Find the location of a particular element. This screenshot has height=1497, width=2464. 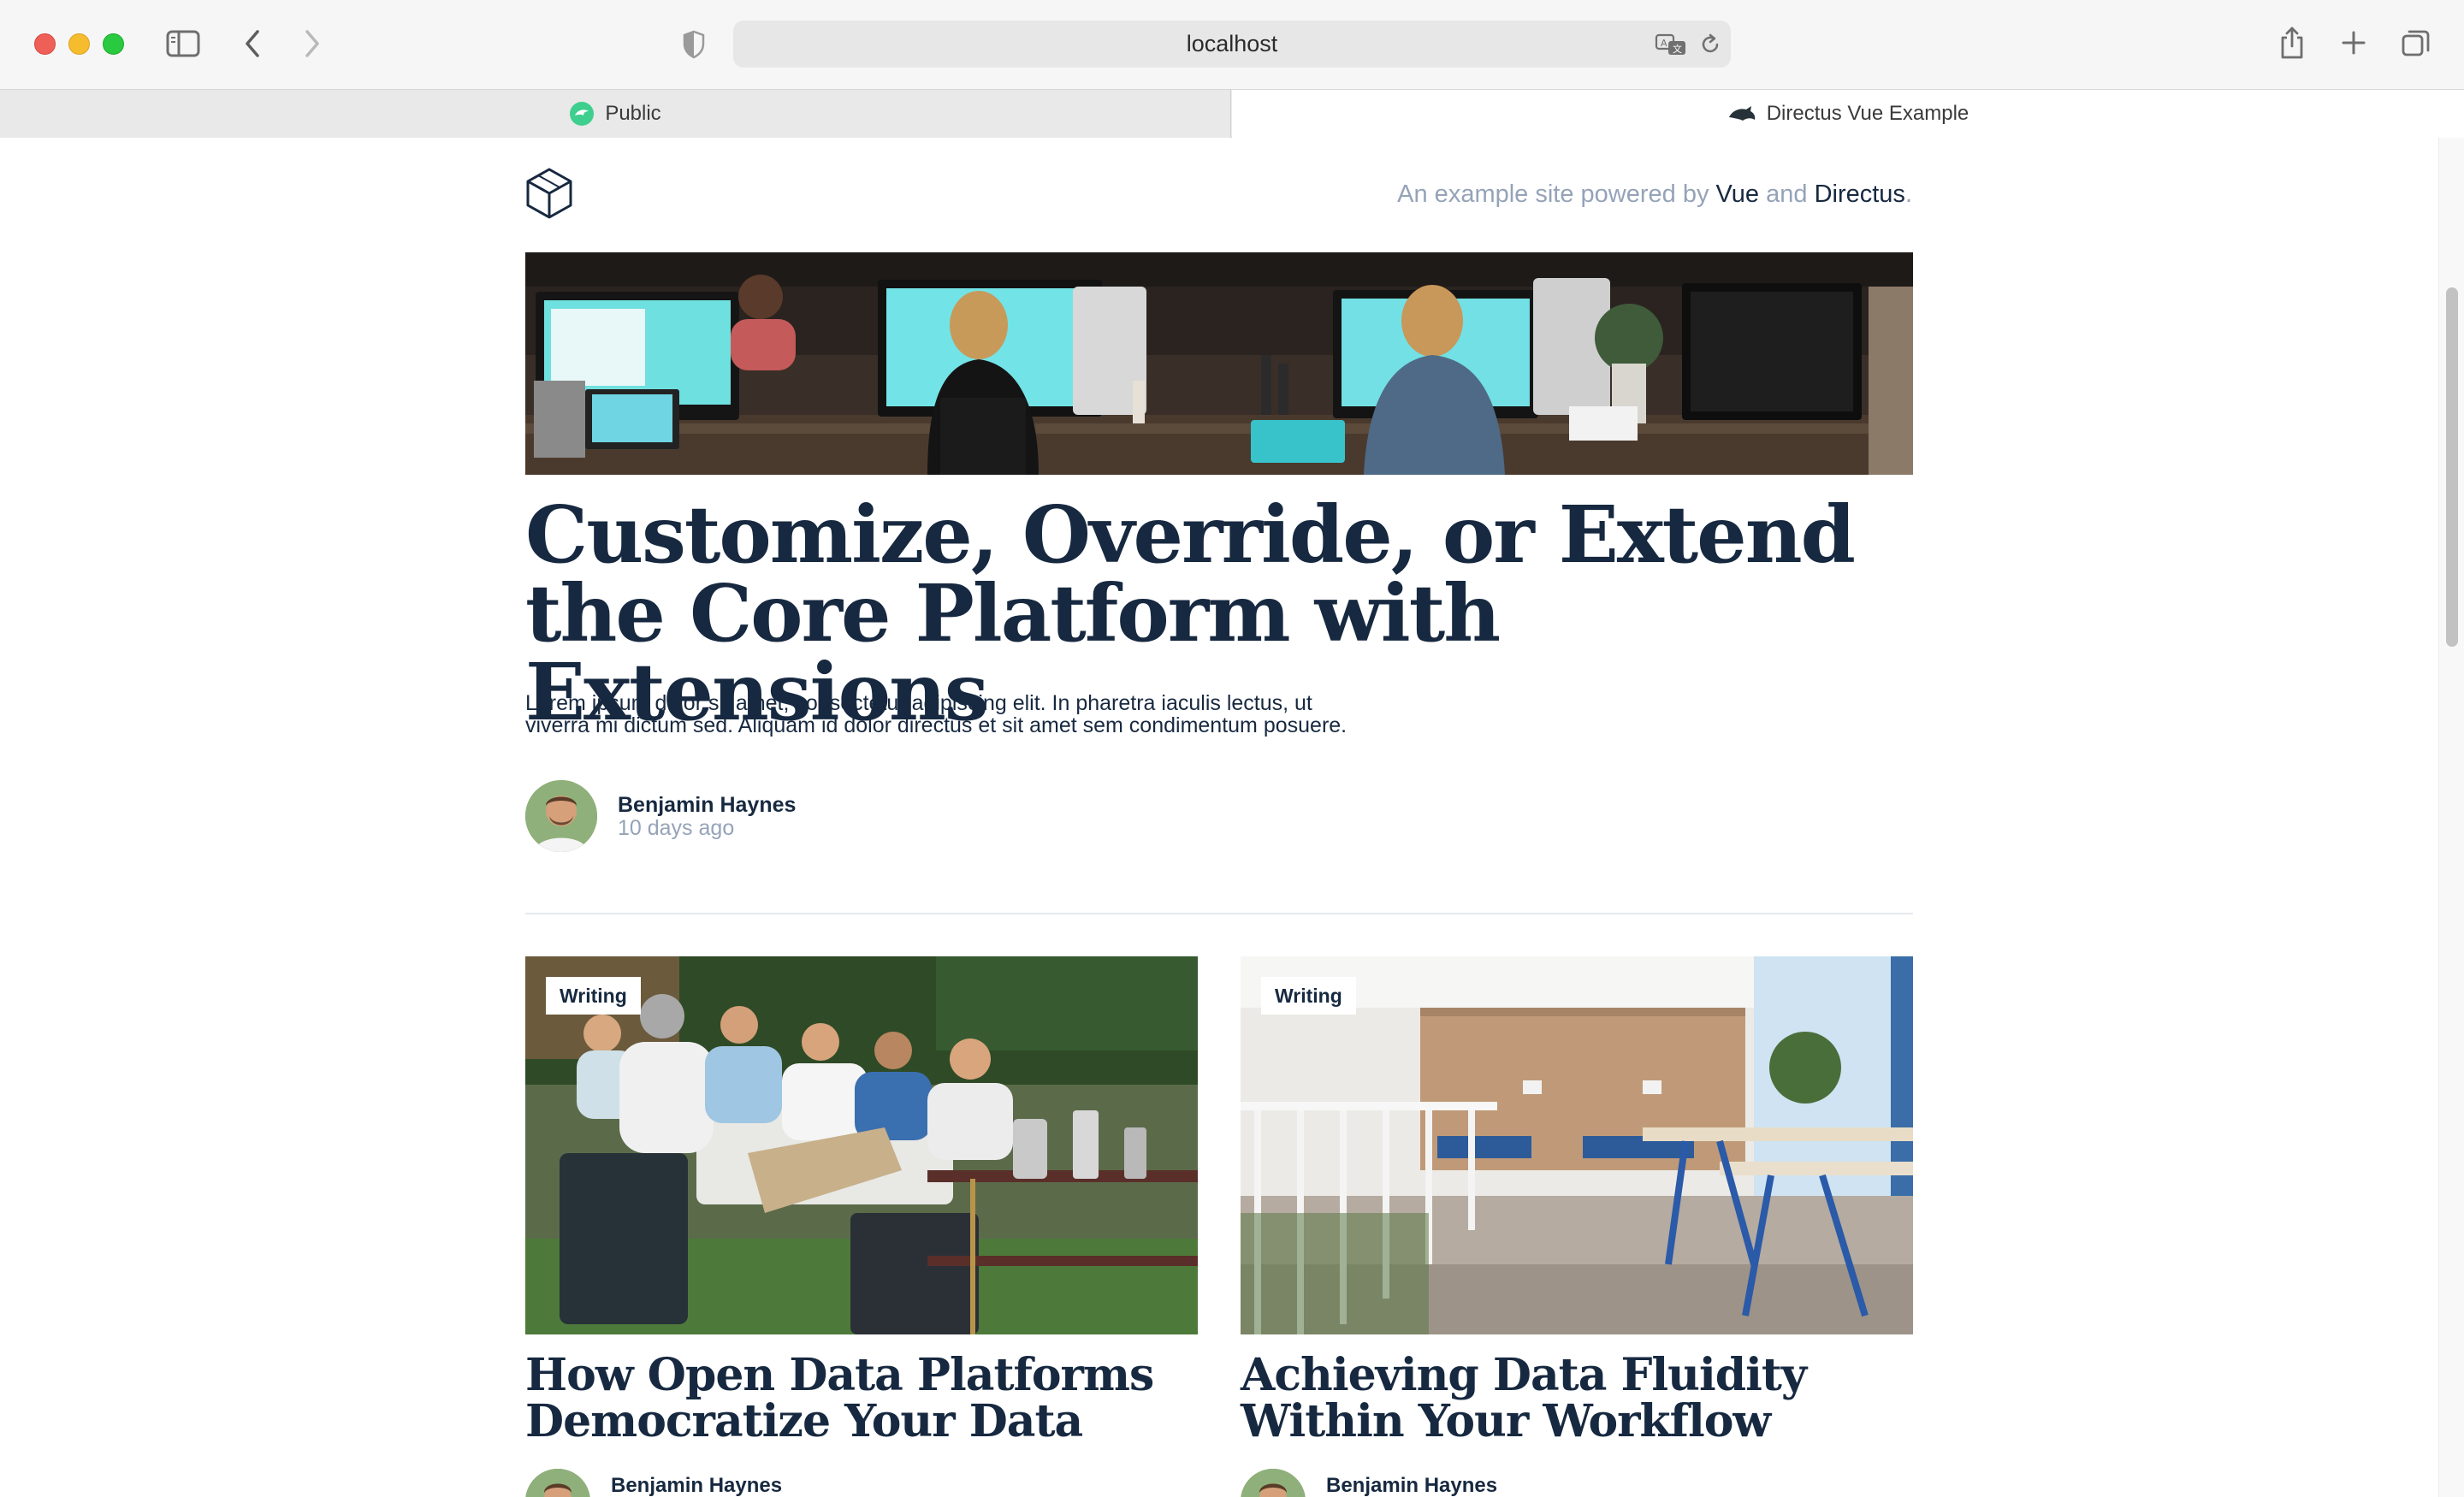

directus-link: Directus is located at coordinates (1860, 194).